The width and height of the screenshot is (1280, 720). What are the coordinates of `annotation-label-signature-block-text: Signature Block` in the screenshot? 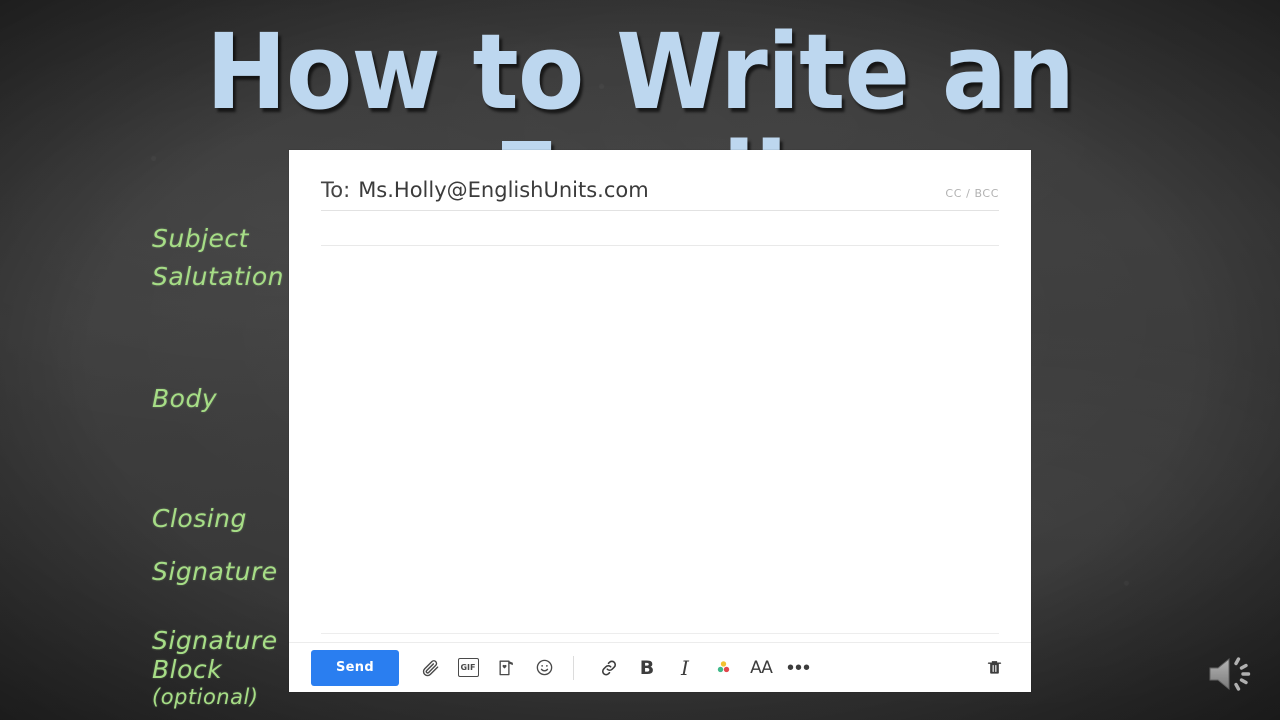 It's located at (215, 655).